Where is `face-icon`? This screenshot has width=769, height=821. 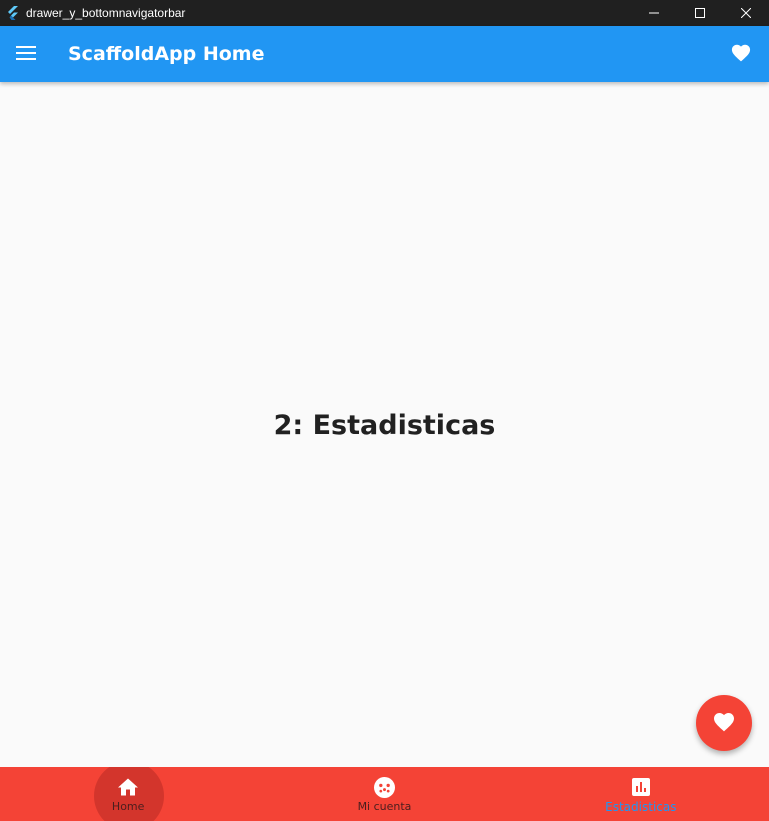 face-icon is located at coordinates (384, 787).